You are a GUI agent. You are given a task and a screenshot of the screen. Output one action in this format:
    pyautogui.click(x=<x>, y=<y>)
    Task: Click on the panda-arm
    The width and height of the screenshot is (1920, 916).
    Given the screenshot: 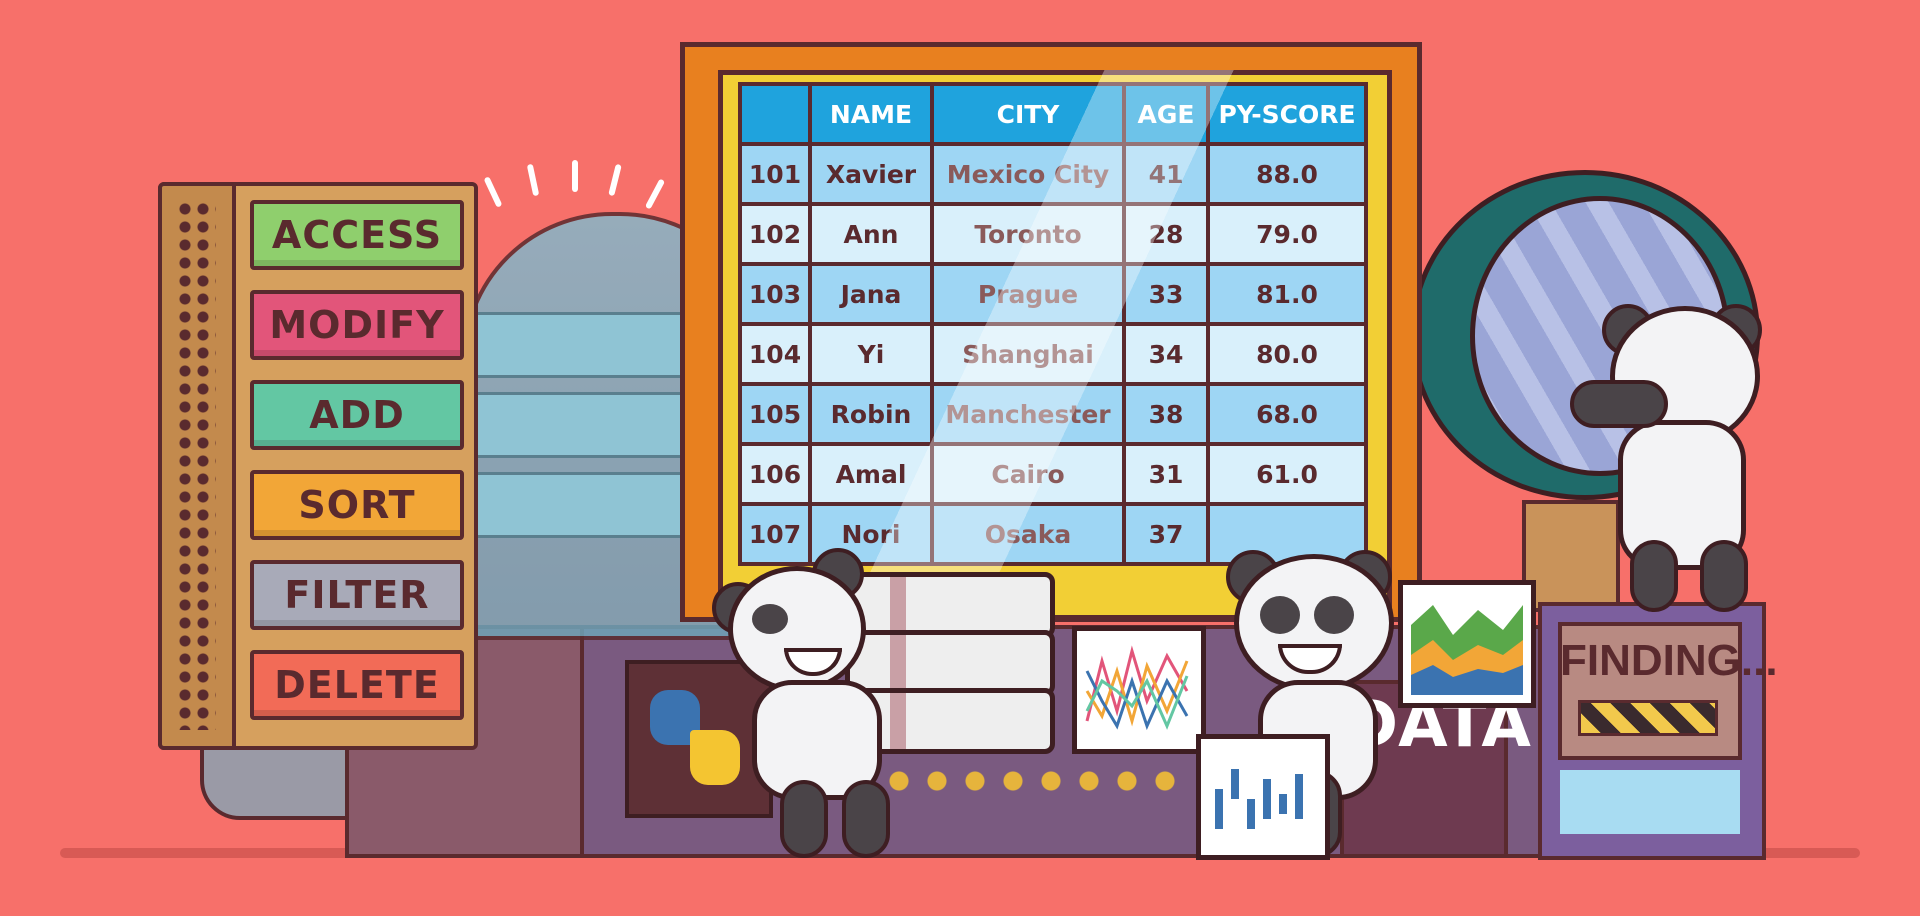 What is the action you would take?
    pyautogui.click(x=1619, y=404)
    